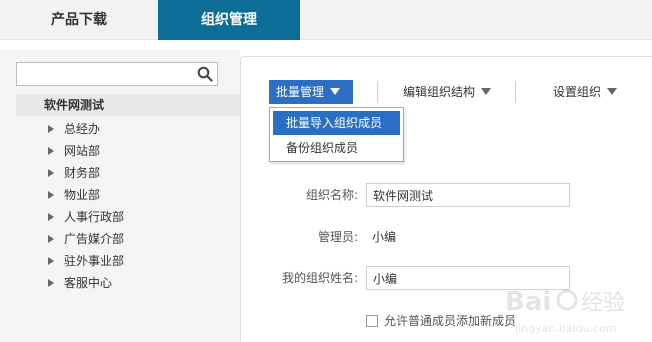  I want to click on admin-value: 小编, so click(384, 237).